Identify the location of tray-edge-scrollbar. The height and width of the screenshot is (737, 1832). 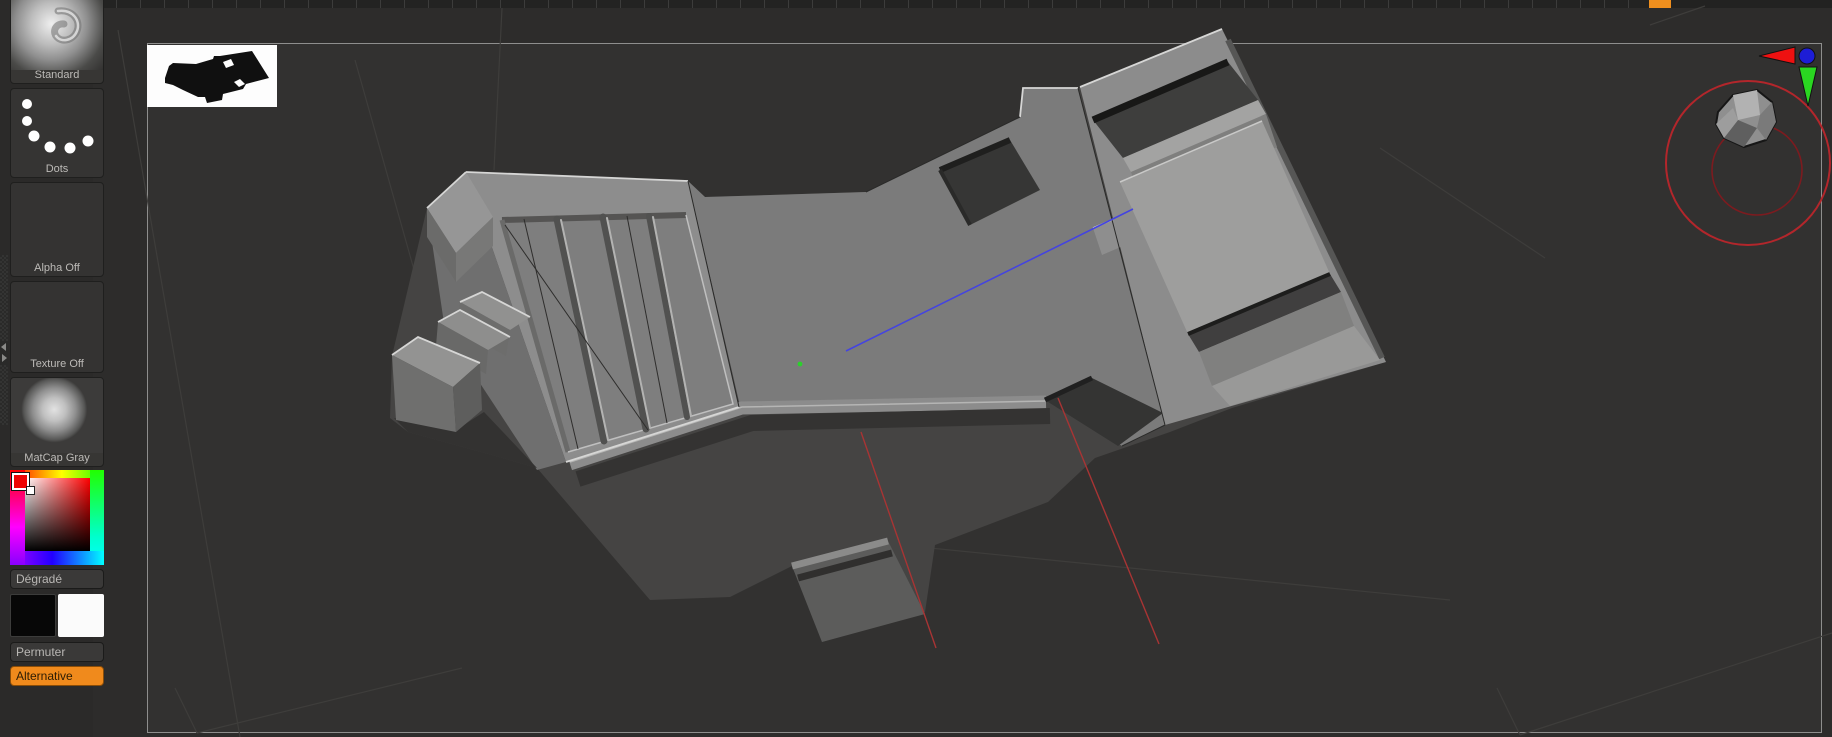
(4, 340).